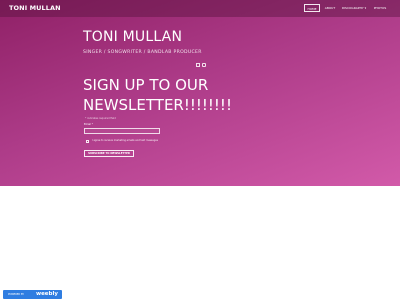 The height and width of the screenshot is (300, 400). Describe the element at coordinates (142, 52) in the screenshot. I see `artist-tagline: SINGER / SONGWRITER / BANDLAB PRODUCER` at that location.